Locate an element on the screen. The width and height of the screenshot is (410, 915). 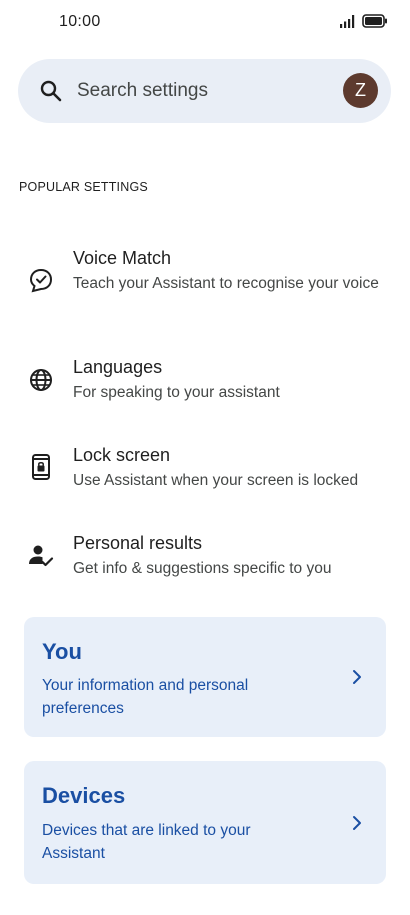
status-icons is located at coordinates (363, 23).